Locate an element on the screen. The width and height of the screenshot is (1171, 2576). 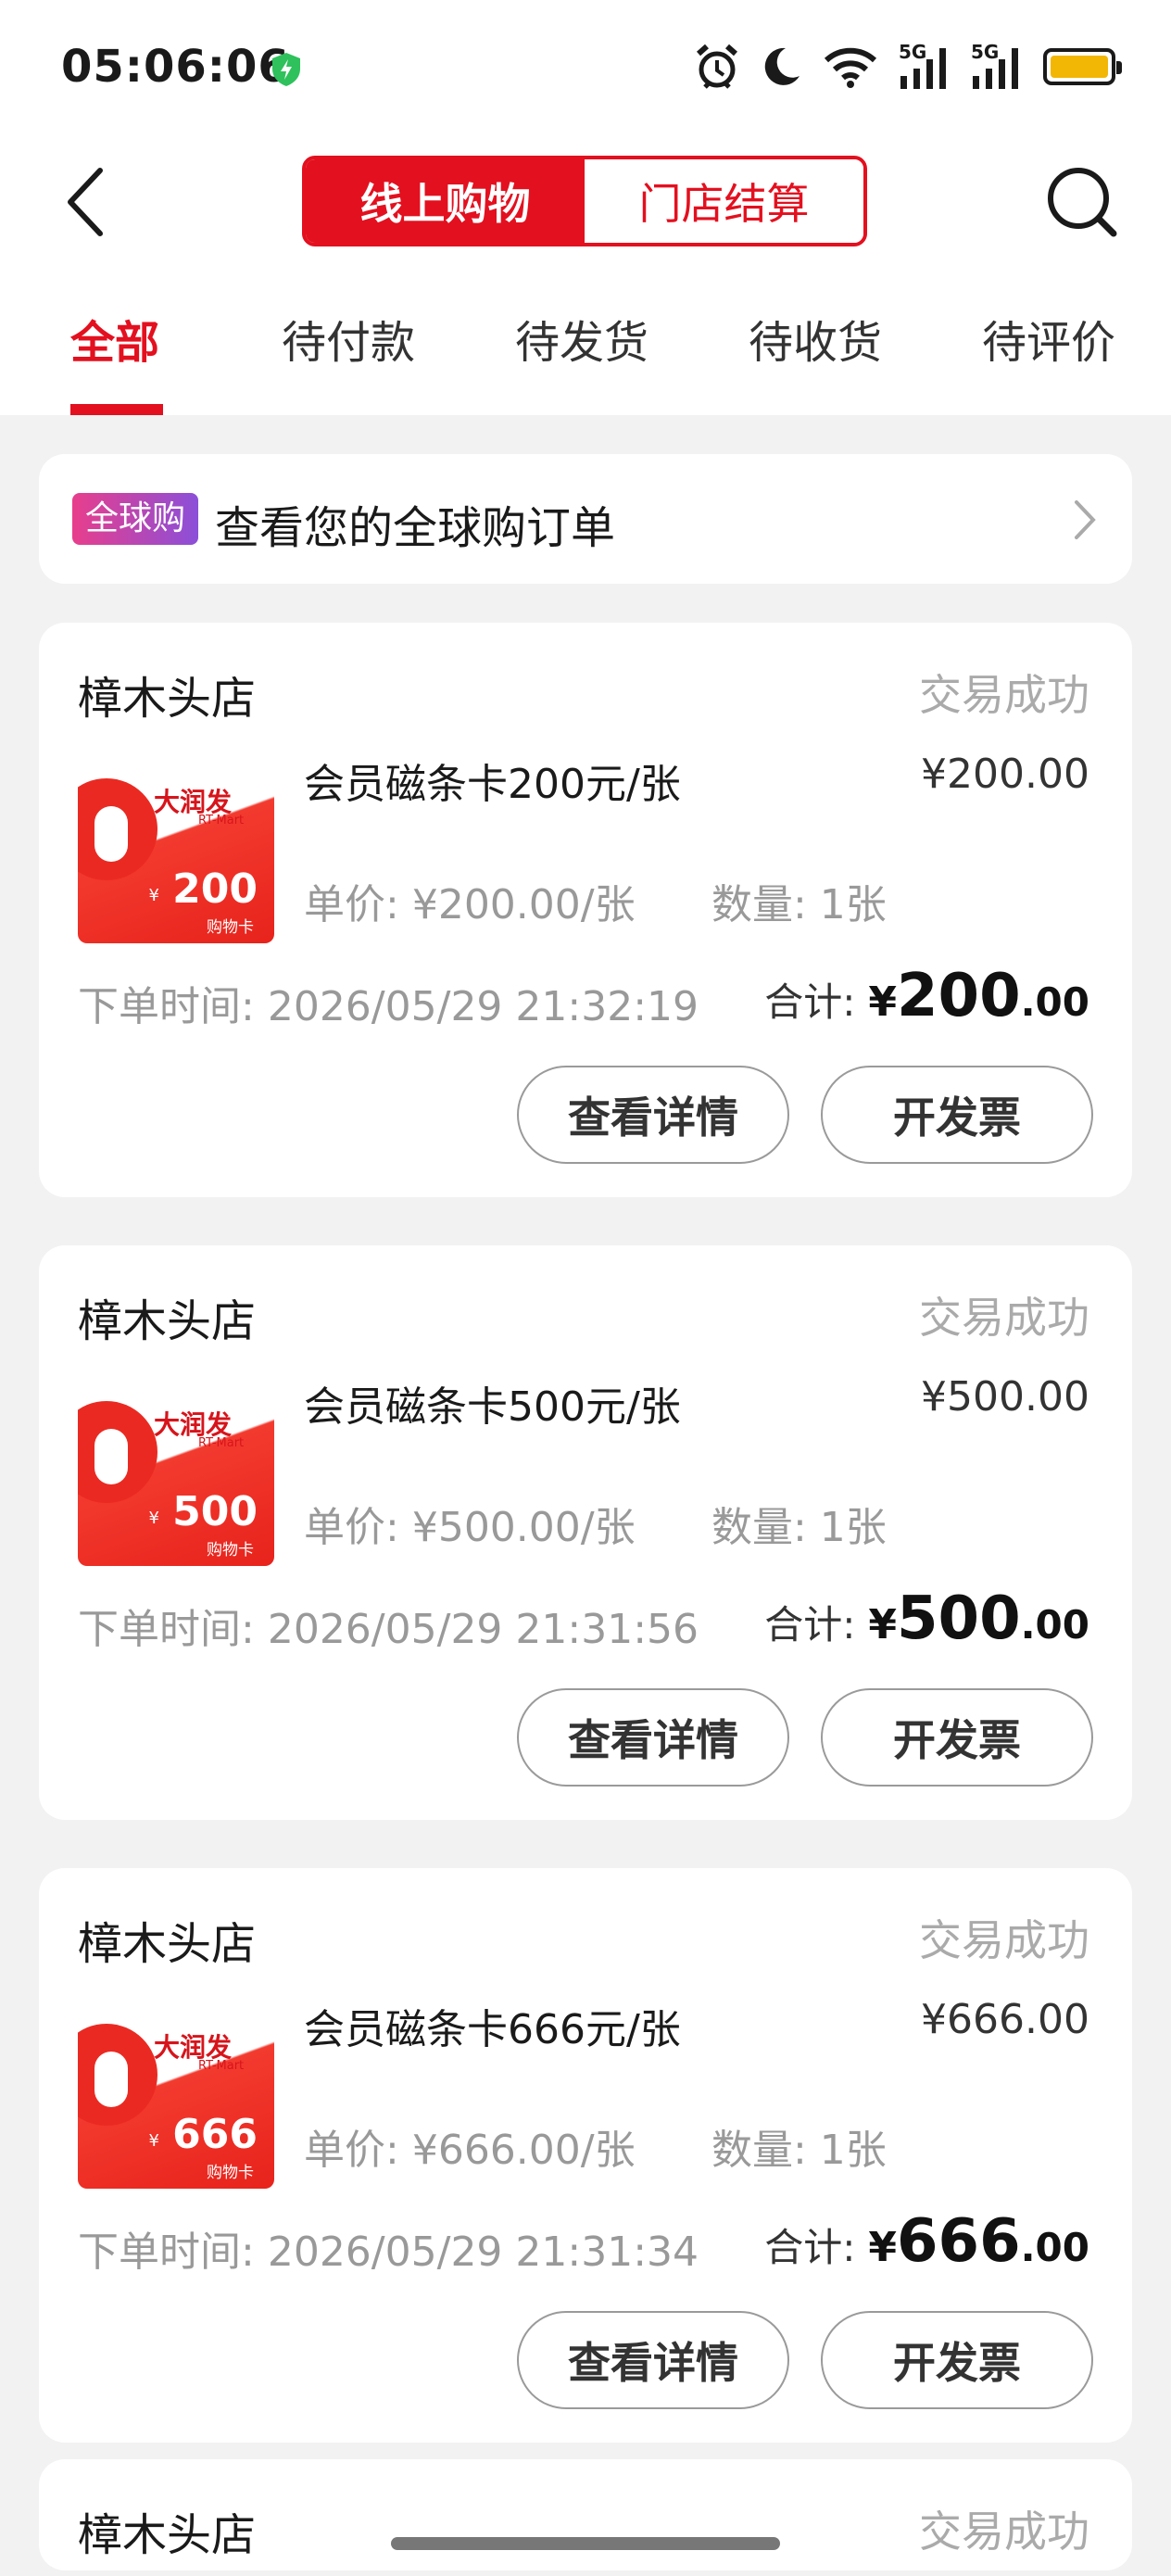
order-total: 合计: ¥ 500 .00 is located at coordinates (927, 1619).